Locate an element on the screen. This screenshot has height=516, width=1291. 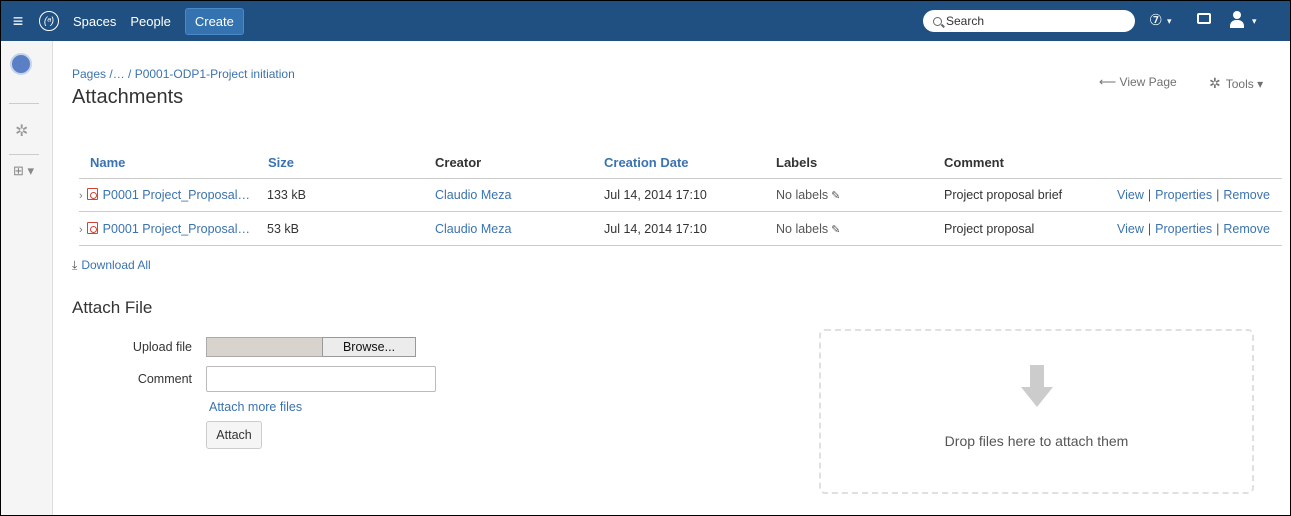
sidebar: ✲ ⊞ ▾ is located at coordinates (27, 278).